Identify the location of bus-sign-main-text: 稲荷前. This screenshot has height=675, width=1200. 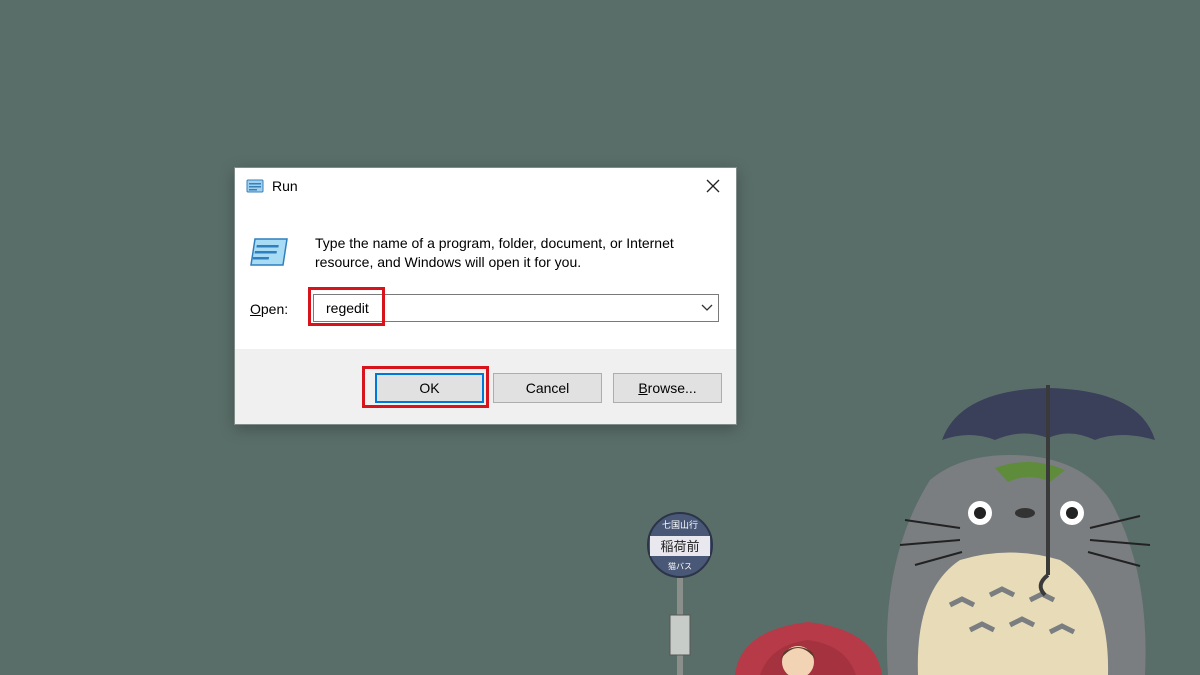
(679, 547).